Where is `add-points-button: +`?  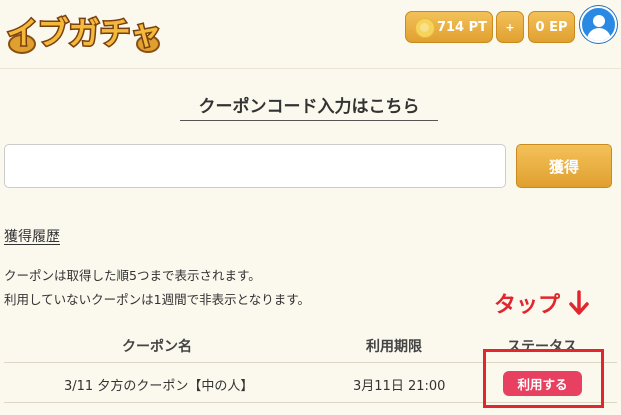 add-points-button: + is located at coordinates (510, 27).